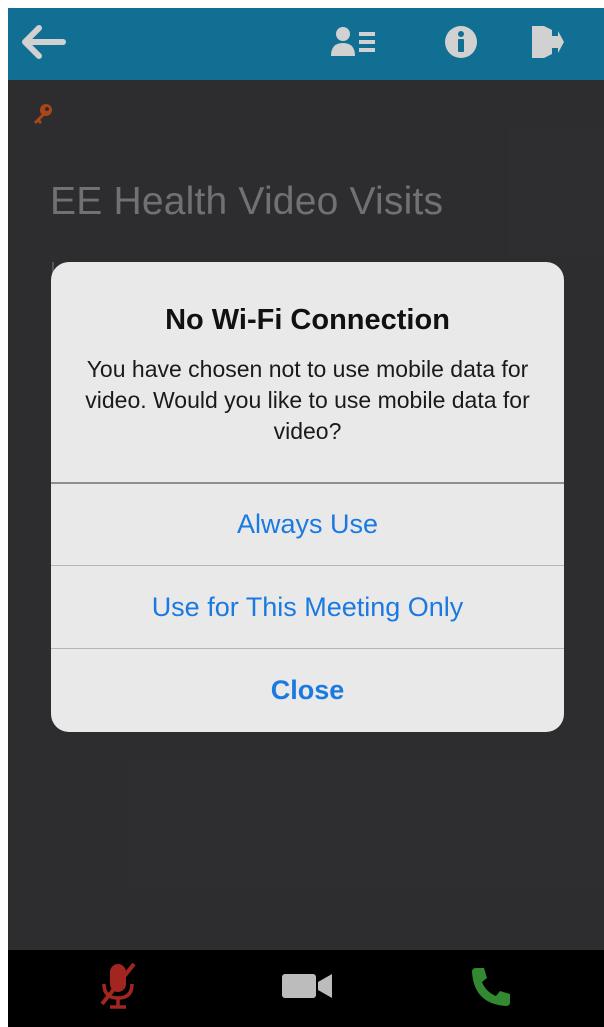 This screenshot has height=1027, width=604. What do you see at coordinates (307, 523) in the screenshot?
I see `always-use-button: Always Use` at bounding box center [307, 523].